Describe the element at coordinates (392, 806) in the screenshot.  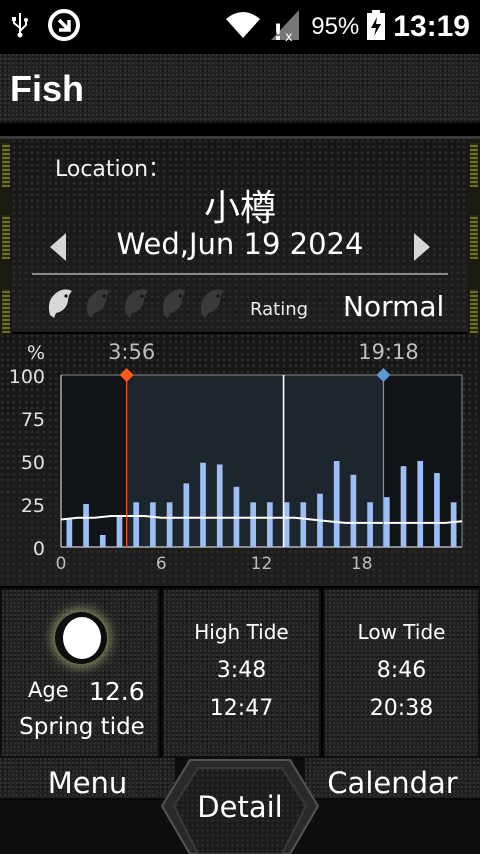
I see `calendar-button: Calendar` at that location.